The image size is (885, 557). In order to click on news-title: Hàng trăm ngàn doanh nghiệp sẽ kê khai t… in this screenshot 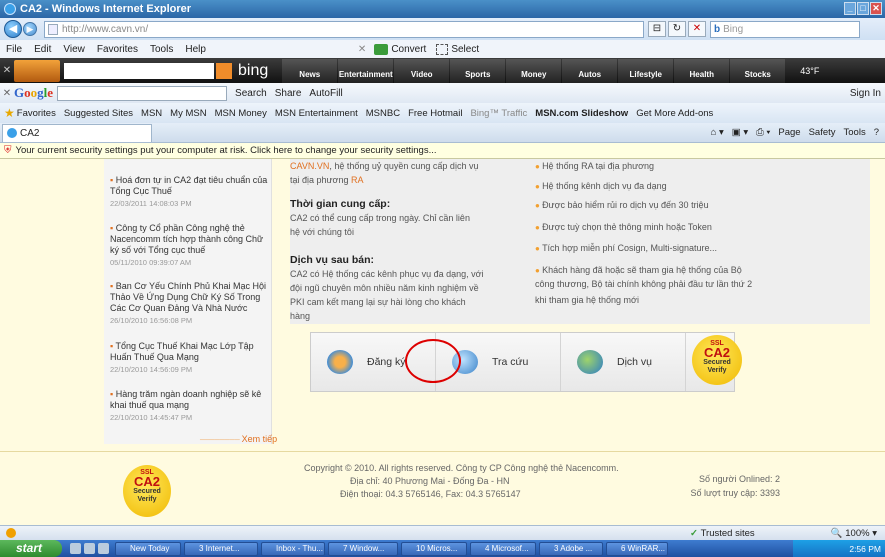, I will do `click(189, 400)`.